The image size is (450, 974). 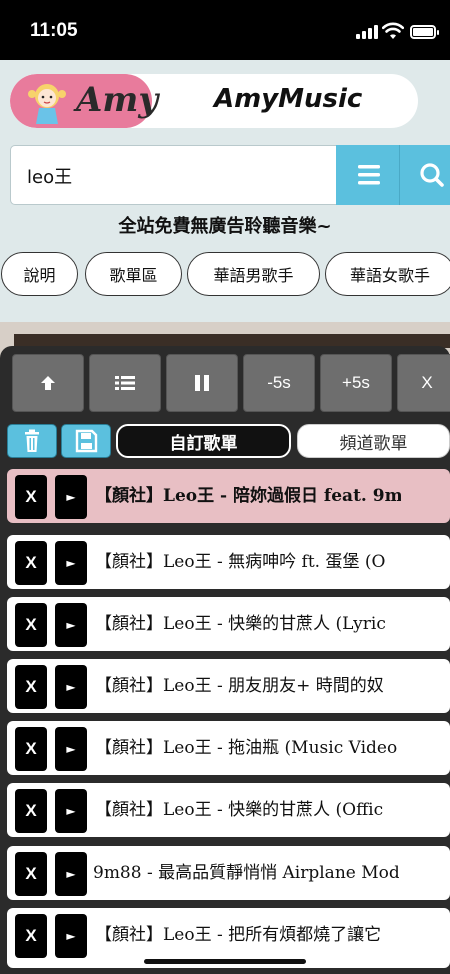 What do you see at coordinates (248, 686) in the screenshot?
I see `song-title: 【顏社】Leo王 - 朋友朋友+ 時間的奴` at bounding box center [248, 686].